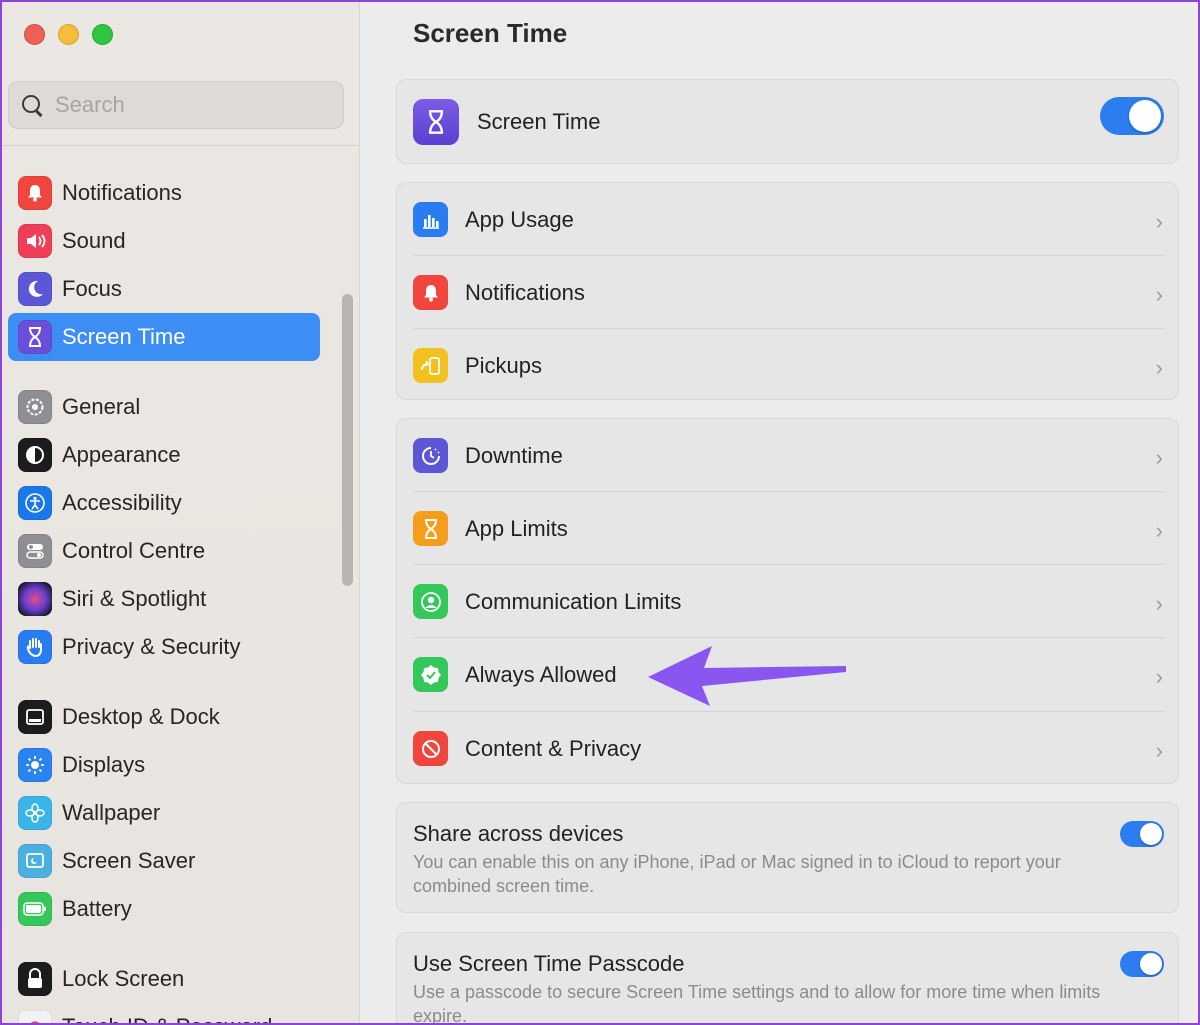  Describe the element at coordinates (32, 105) in the screenshot. I see `search-icon` at that location.